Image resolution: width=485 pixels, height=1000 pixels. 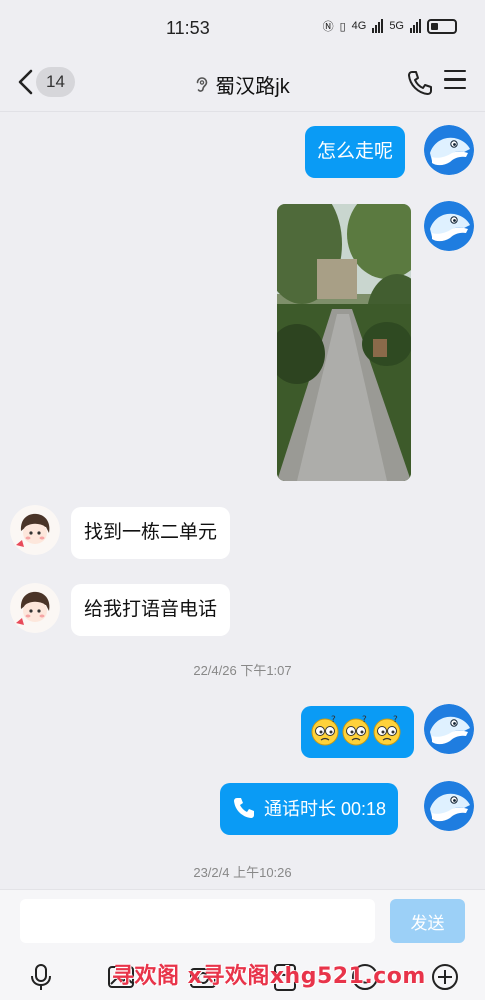 I want to click on phone-icon, so click(x=244, y=808).